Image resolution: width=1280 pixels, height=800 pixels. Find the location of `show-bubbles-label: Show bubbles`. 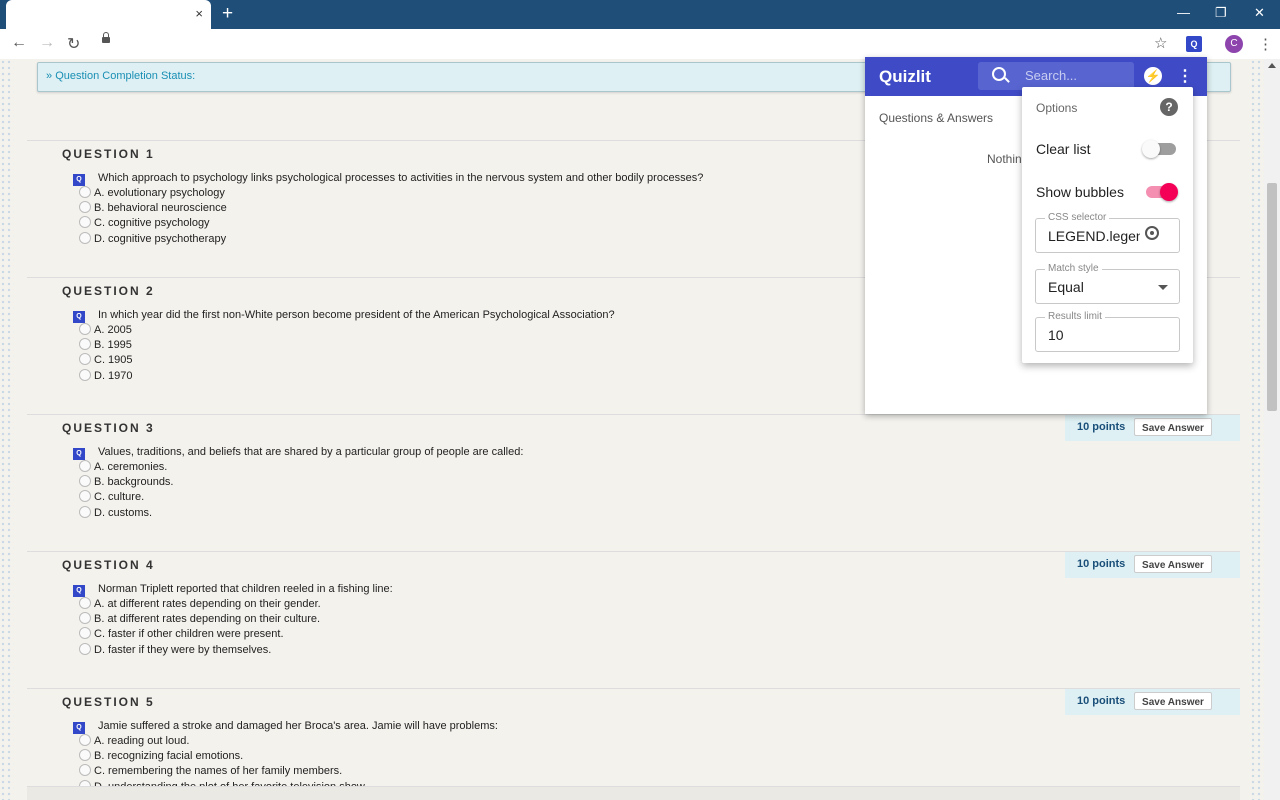

show-bubbles-label: Show bubbles is located at coordinates (1080, 192).